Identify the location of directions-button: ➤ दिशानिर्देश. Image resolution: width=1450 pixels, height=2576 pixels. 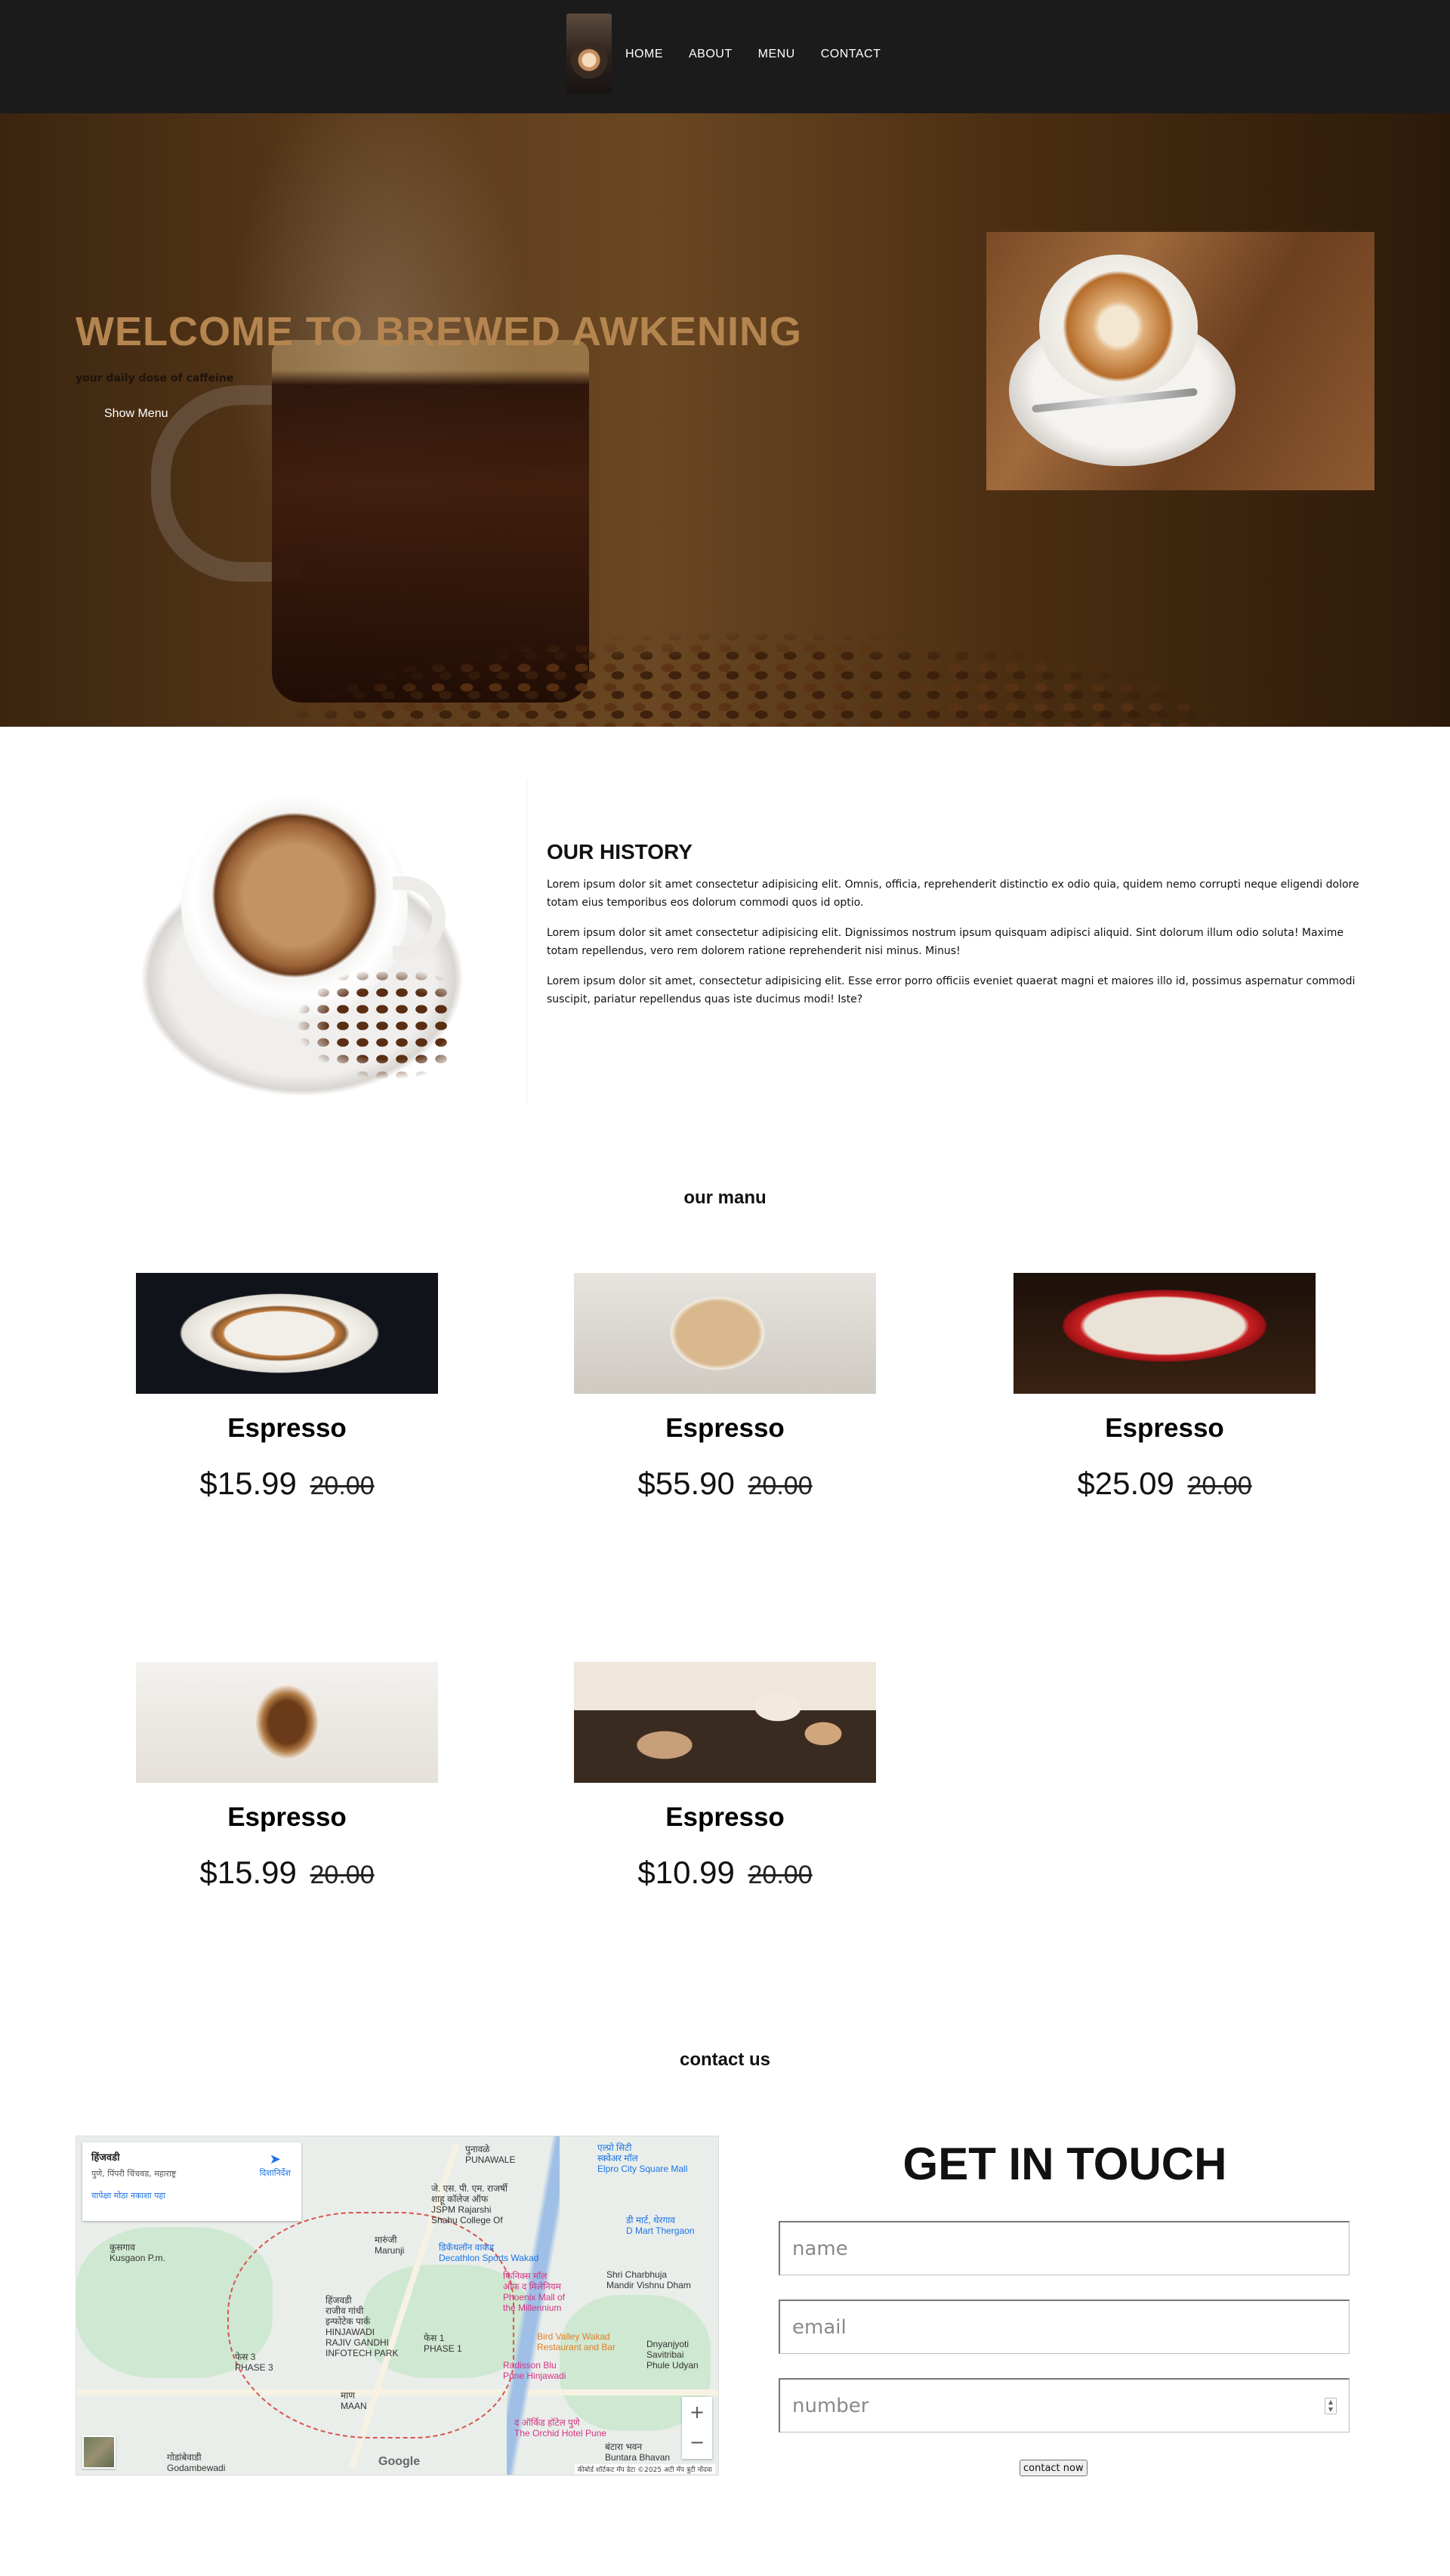
(275, 2165).